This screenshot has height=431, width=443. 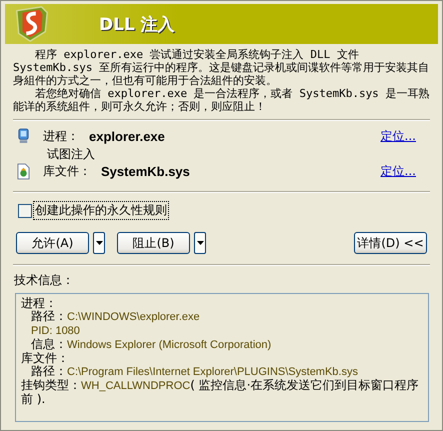 I want to click on file-icon, so click(x=23, y=171).